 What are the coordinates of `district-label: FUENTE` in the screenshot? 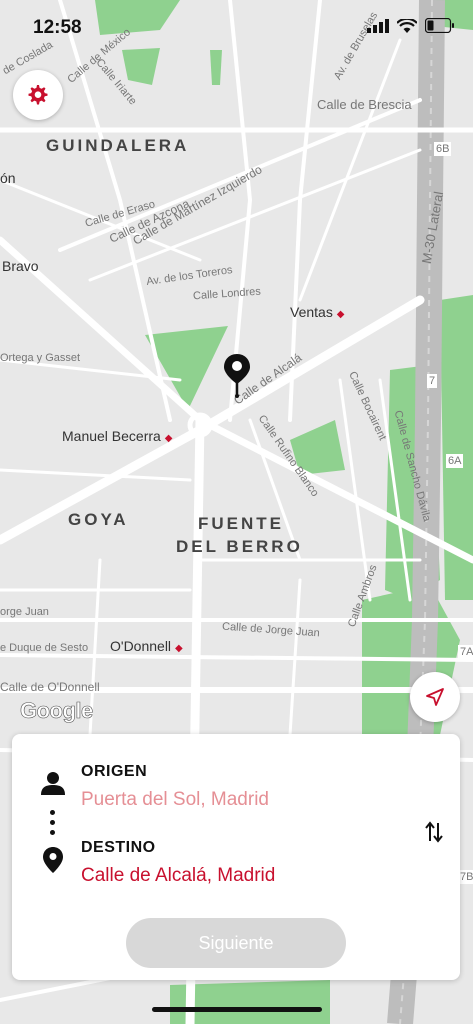 It's located at (241, 523).